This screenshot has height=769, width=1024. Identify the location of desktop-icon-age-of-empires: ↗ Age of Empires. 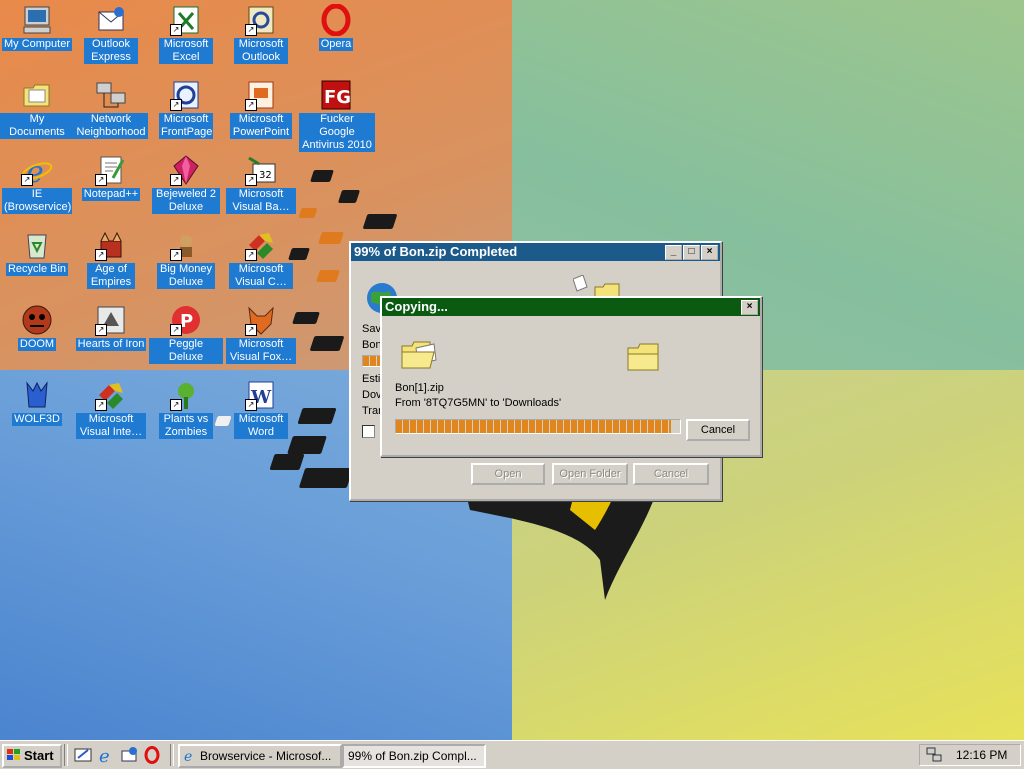
(111, 259).